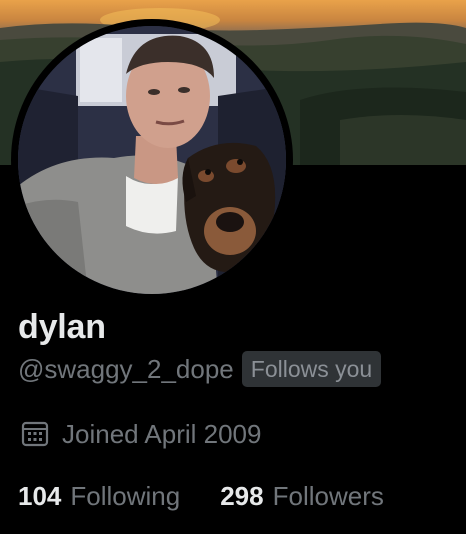  What do you see at coordinates (40, 495) in the screenshot?
I see `following-count: 104` at bounding box center [40, 495].